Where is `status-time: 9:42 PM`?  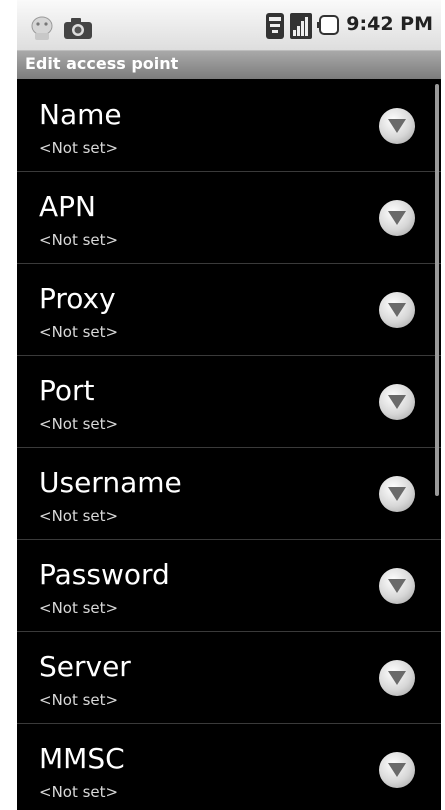
status-time: 9:42 PM is located at coordinates (389, 24).